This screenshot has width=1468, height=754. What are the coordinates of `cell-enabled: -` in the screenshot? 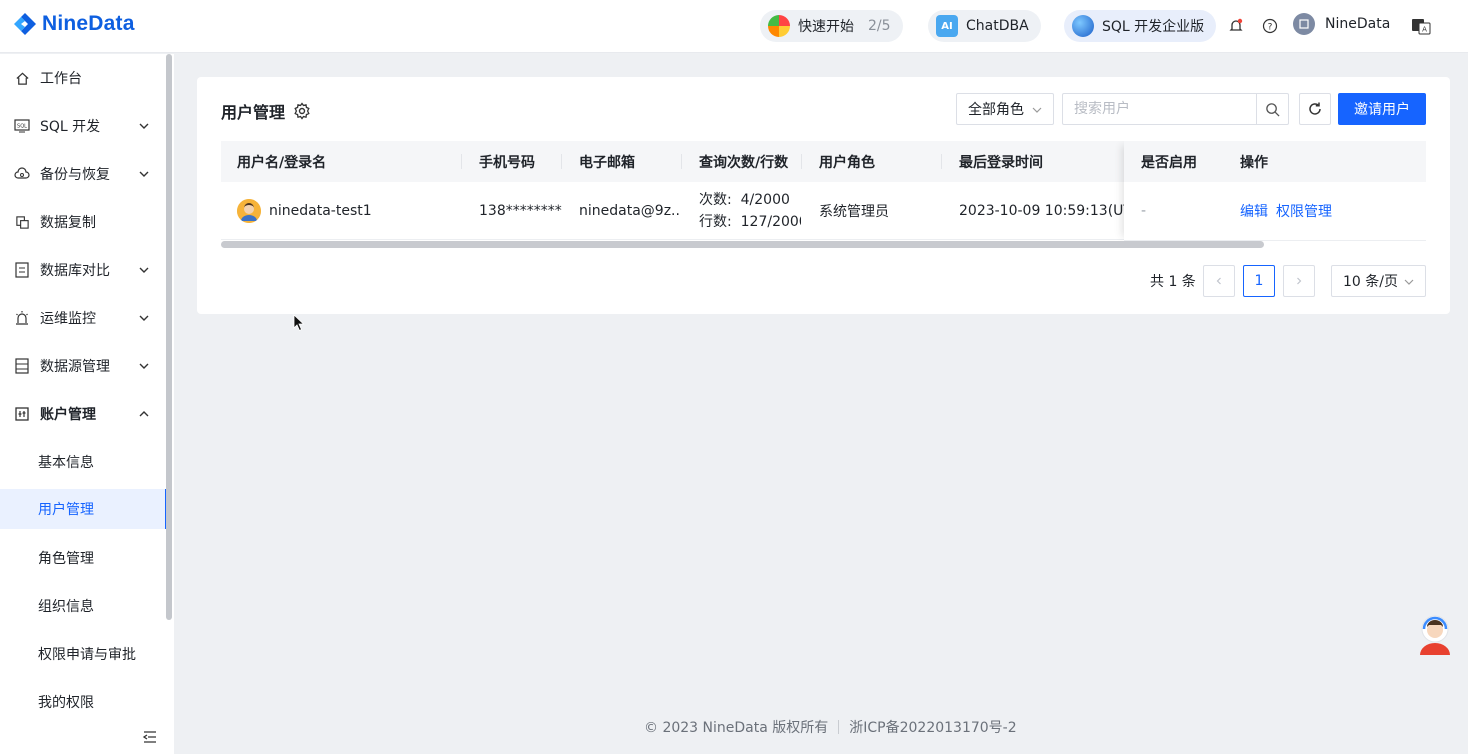 It's located at (1144, 211).